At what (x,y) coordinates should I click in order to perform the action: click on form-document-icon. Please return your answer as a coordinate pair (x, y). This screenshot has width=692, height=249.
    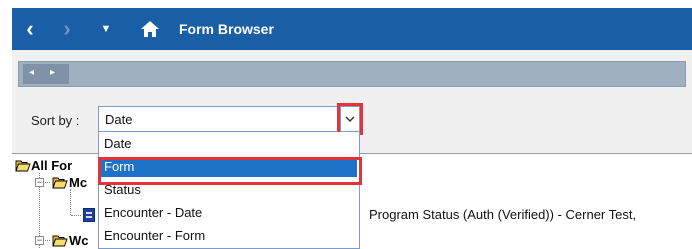
    Looking at the image, I should click on (89, 215).